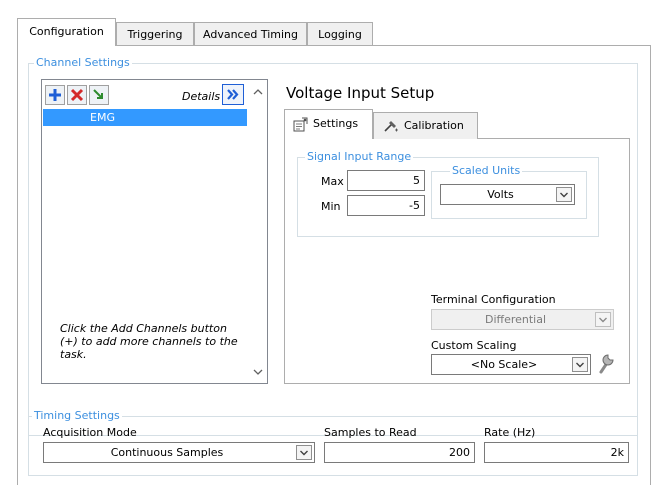 This screenshot has height=488, width=654. I want to click on calibration-icon, so click(391, 126).